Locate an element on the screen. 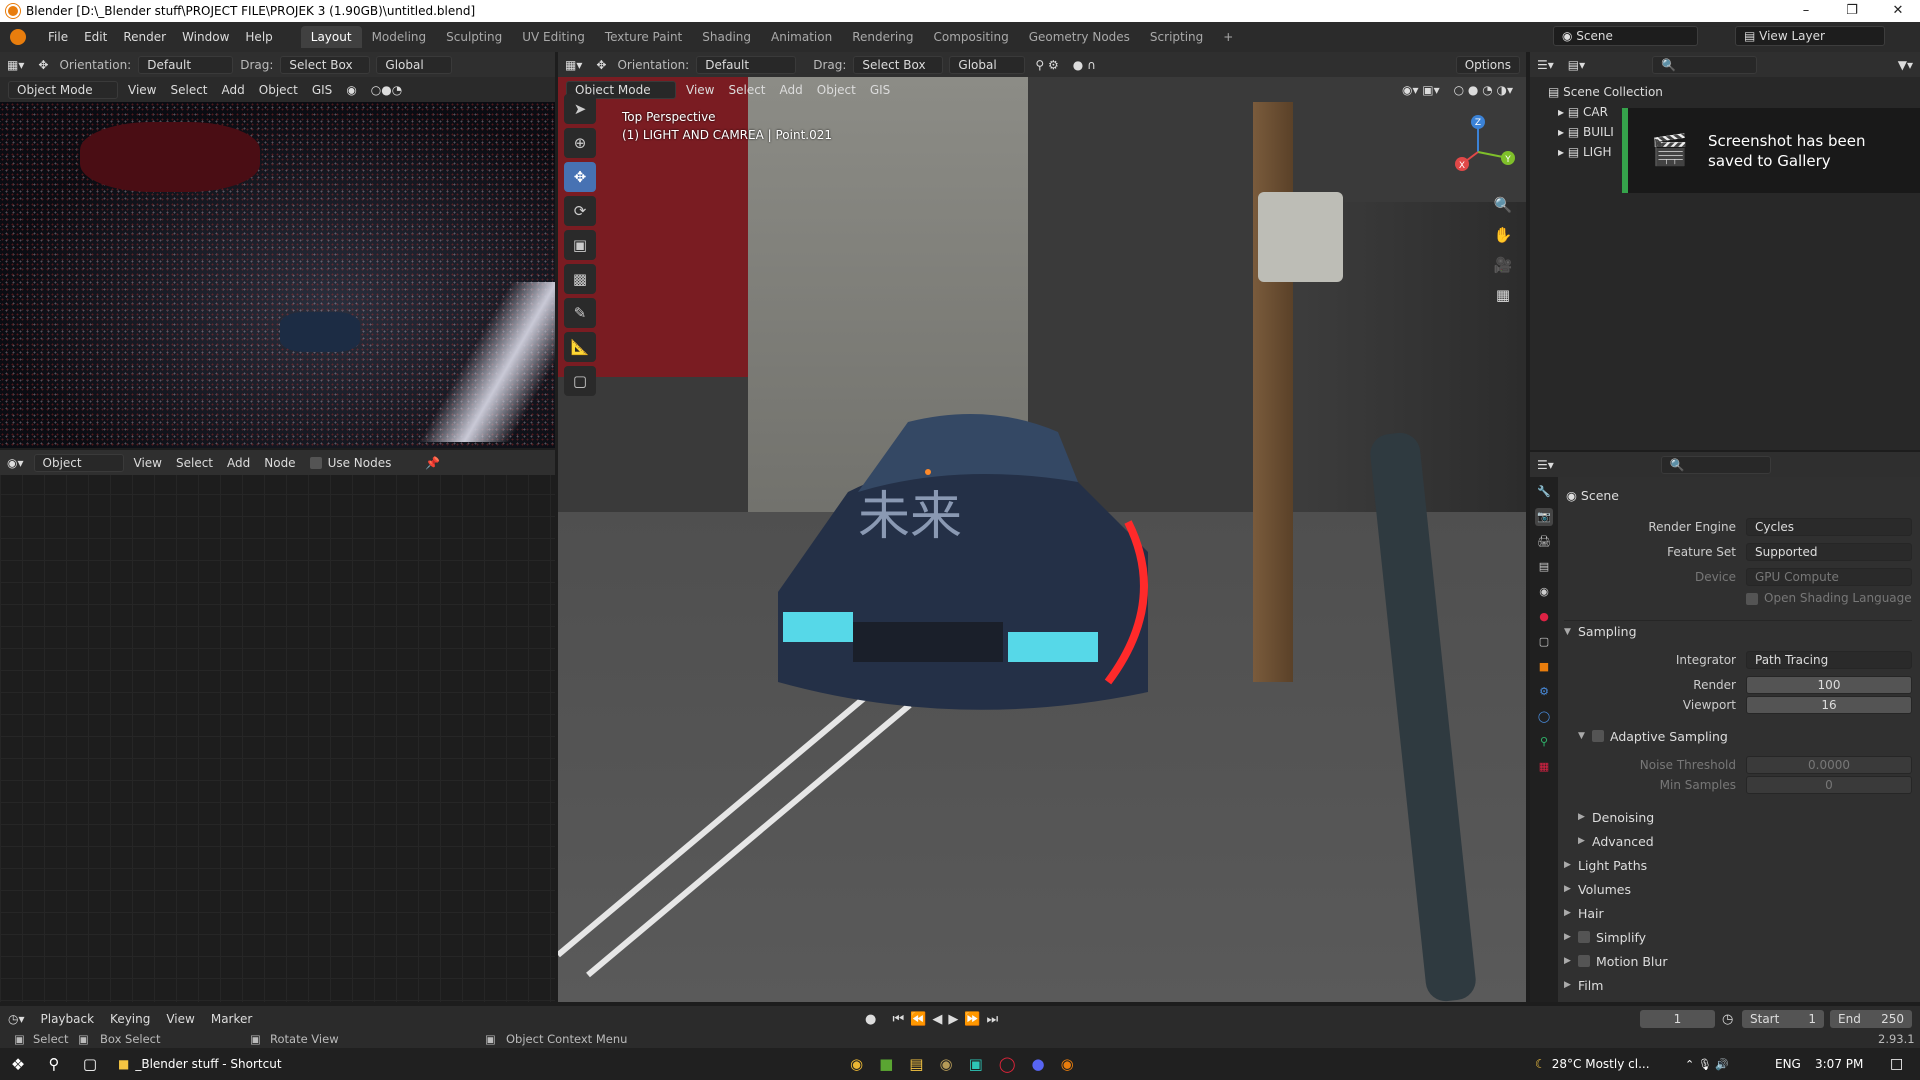 This screenshot has height=1080, width=1920. scale-tool-icon: ▣ is located at coordinates (580, 245).